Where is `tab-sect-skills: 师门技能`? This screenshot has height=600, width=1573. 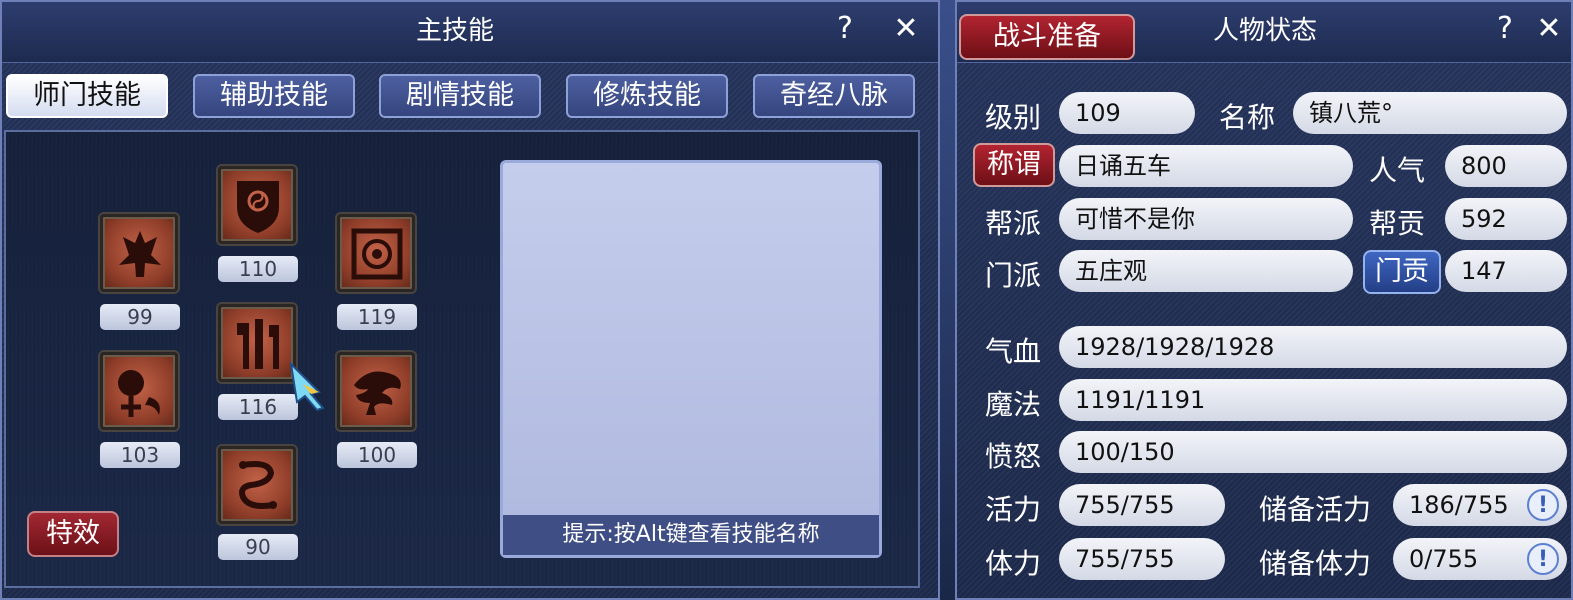
tab-sect-skills: 师门技能 is located at coordinates (87, 96).